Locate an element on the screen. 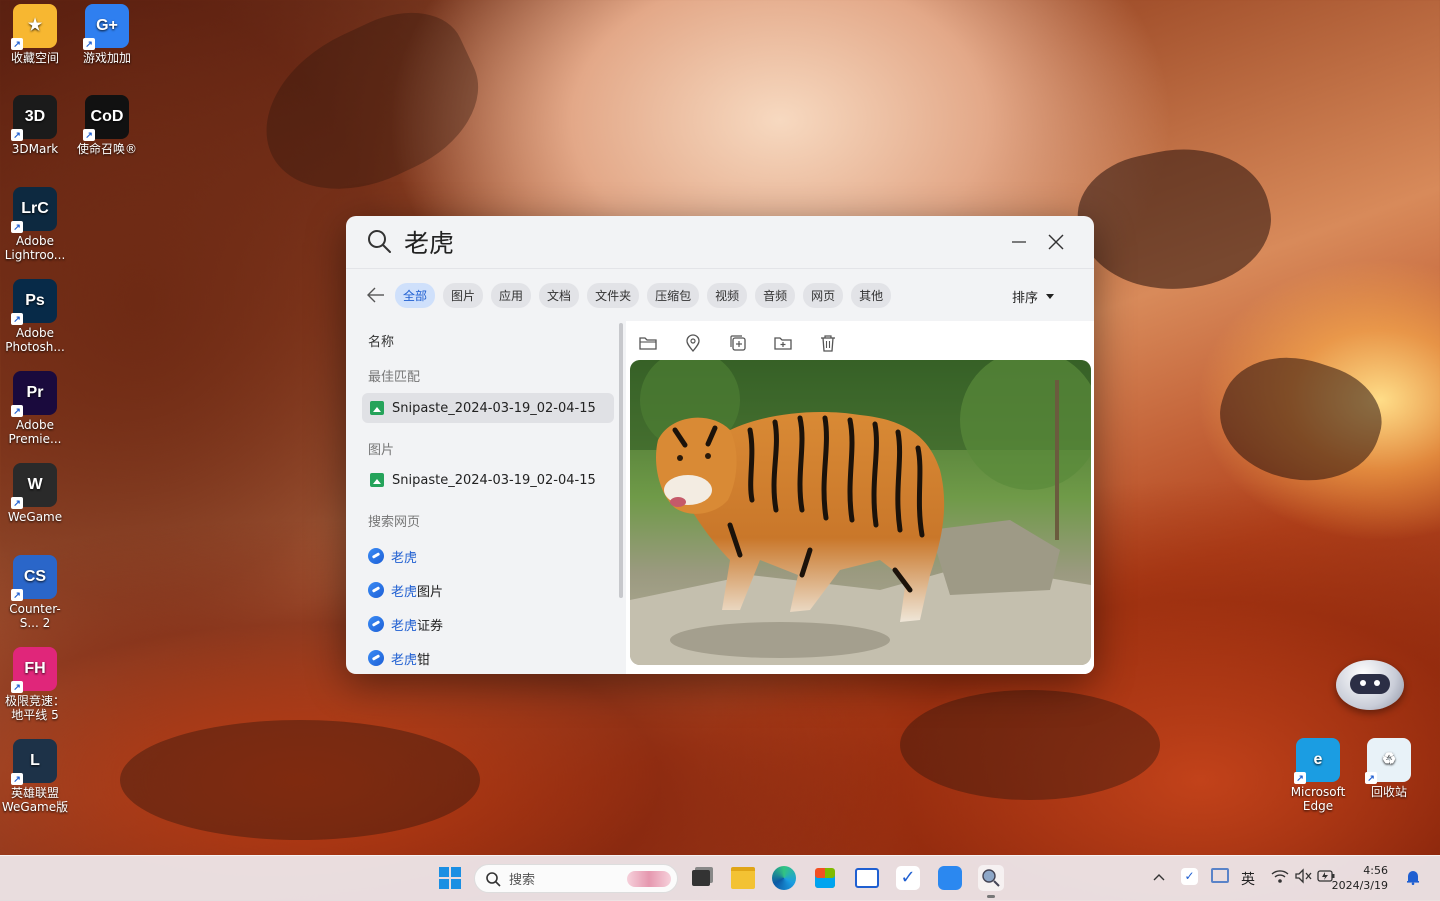  notifications-button is located at coordinates (1413, 879).